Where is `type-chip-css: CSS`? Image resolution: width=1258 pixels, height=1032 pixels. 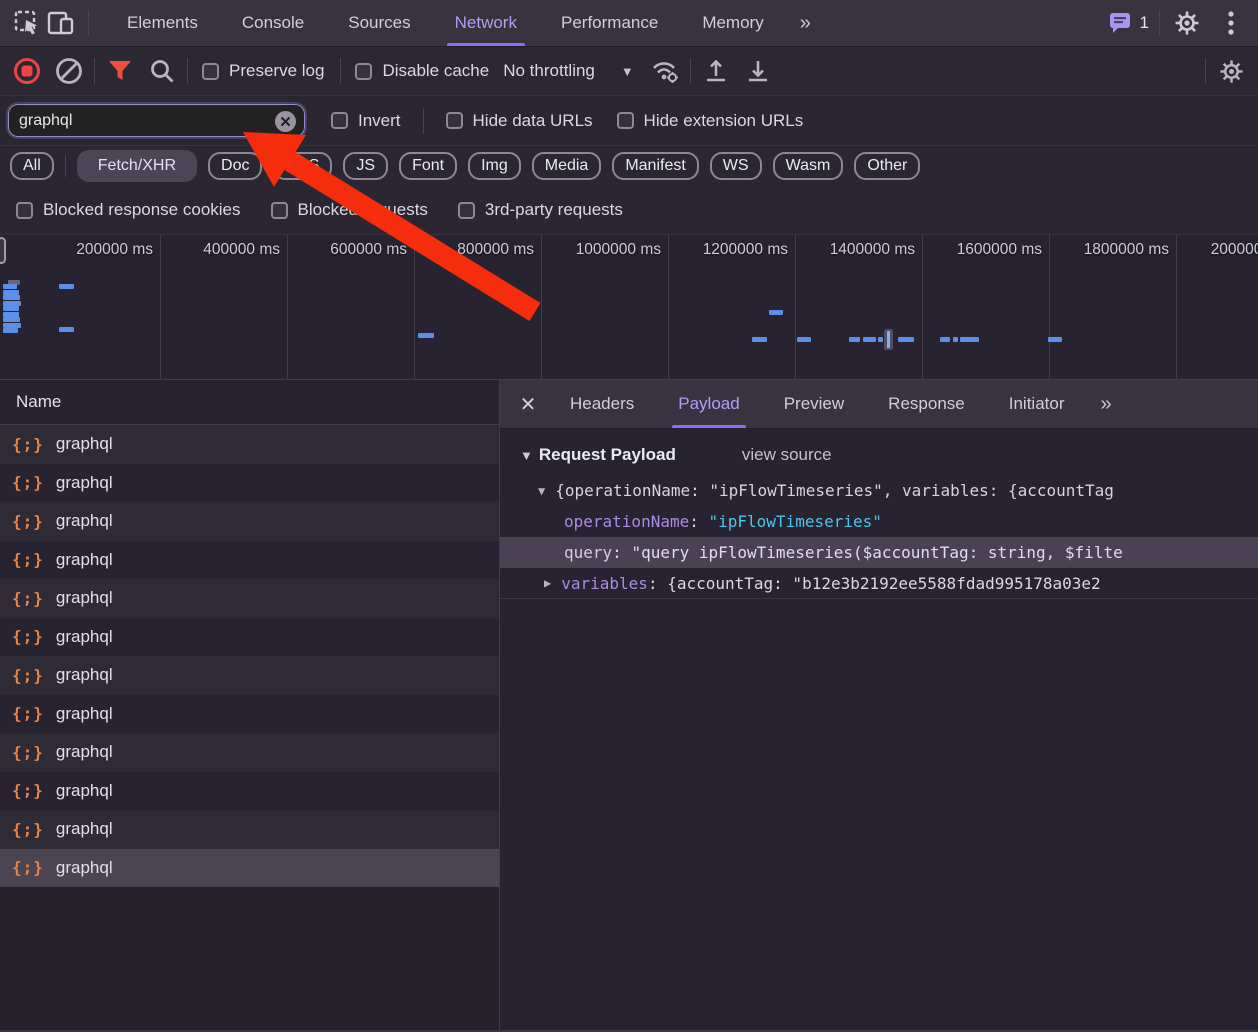 type-chip-css: CSS is located at coordinates (303, 166).